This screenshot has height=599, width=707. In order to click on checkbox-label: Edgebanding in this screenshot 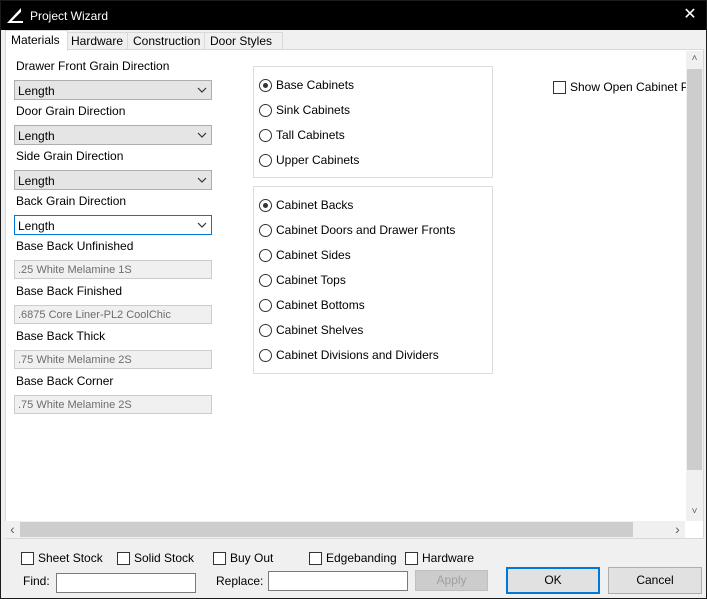, I will do `click(361, 558)`.